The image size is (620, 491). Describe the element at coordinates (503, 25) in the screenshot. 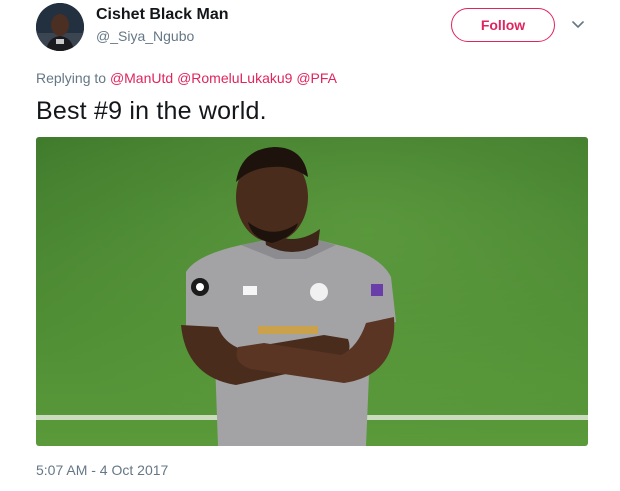

I see `follow-button: Follow` at that location.